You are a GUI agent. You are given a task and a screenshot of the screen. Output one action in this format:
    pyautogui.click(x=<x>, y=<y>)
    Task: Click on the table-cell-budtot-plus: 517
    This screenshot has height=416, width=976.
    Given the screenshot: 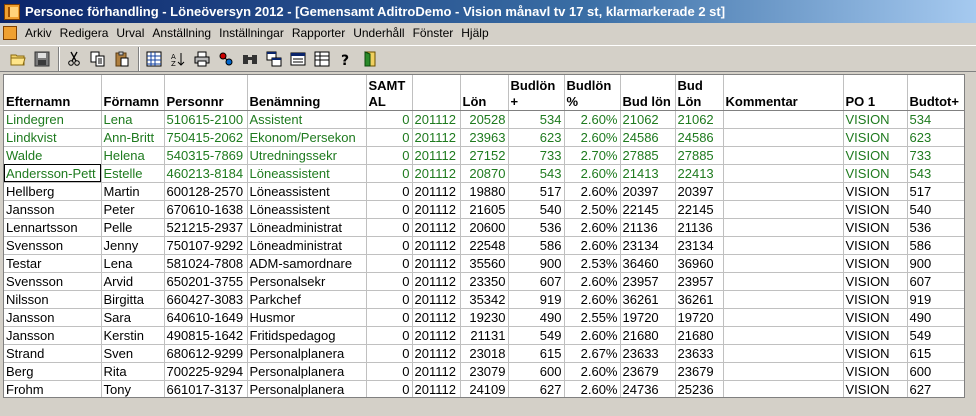 What is the action you would take?
    pyautogui.click(x=935, y=191)
    